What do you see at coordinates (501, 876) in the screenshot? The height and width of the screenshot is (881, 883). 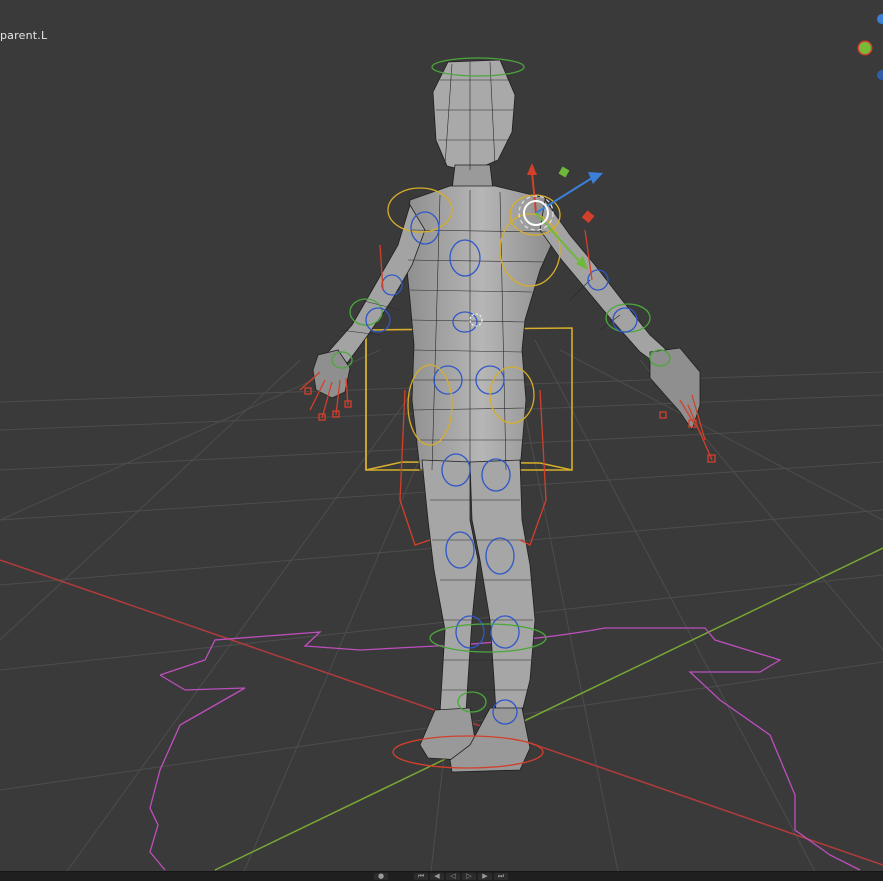 I see `jump-end-icon: ⏭` at bounding box center [501, 876].